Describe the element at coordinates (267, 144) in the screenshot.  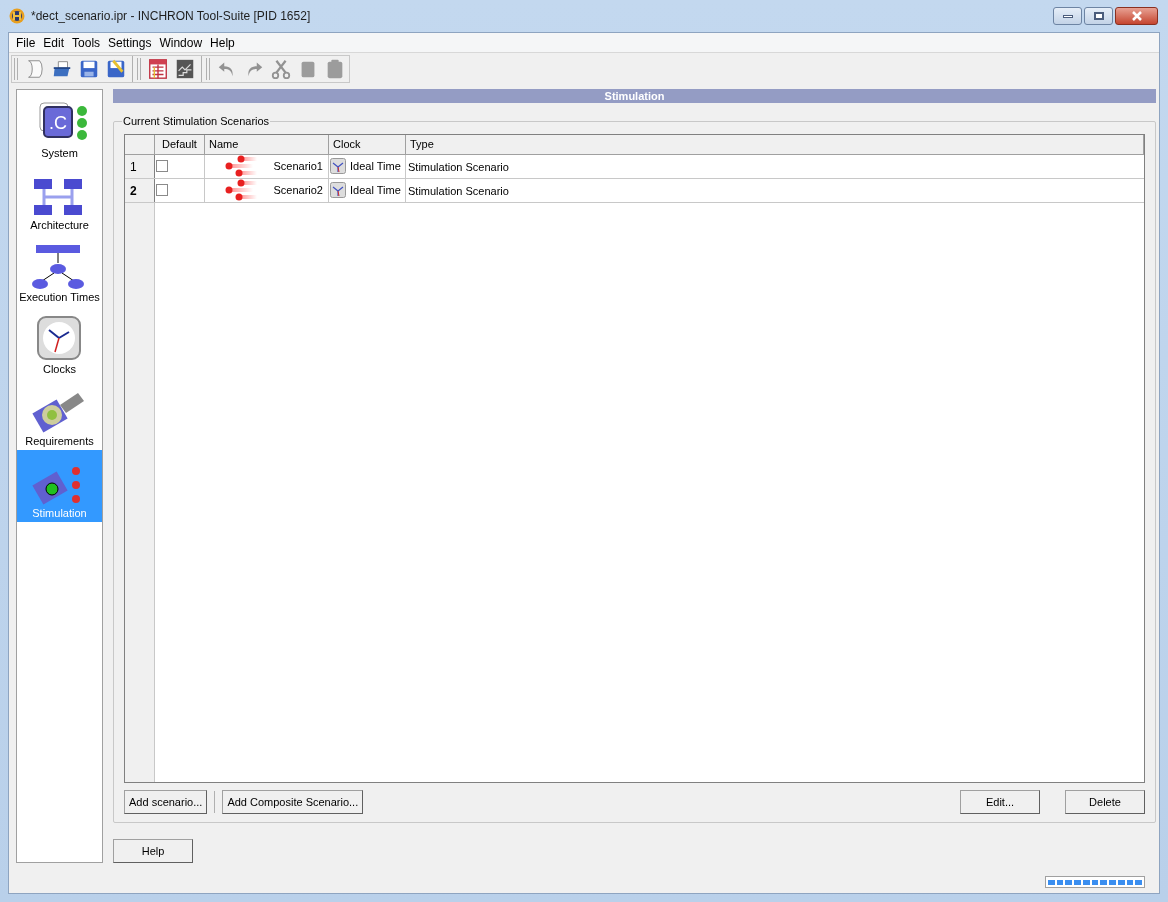
I see `column-header: Name` at that location.